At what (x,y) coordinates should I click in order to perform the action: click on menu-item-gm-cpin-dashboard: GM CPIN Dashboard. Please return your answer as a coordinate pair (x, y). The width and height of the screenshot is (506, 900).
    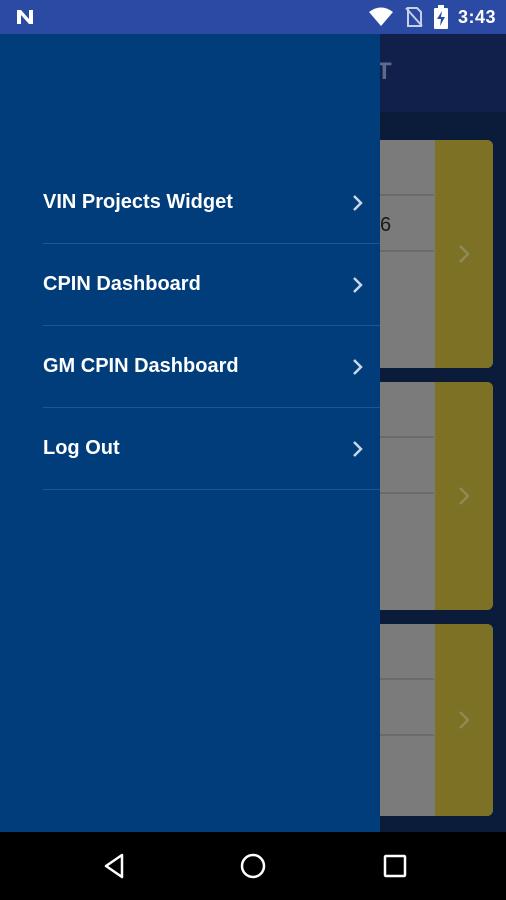
    Looking at the image, I should click on (211, 367).